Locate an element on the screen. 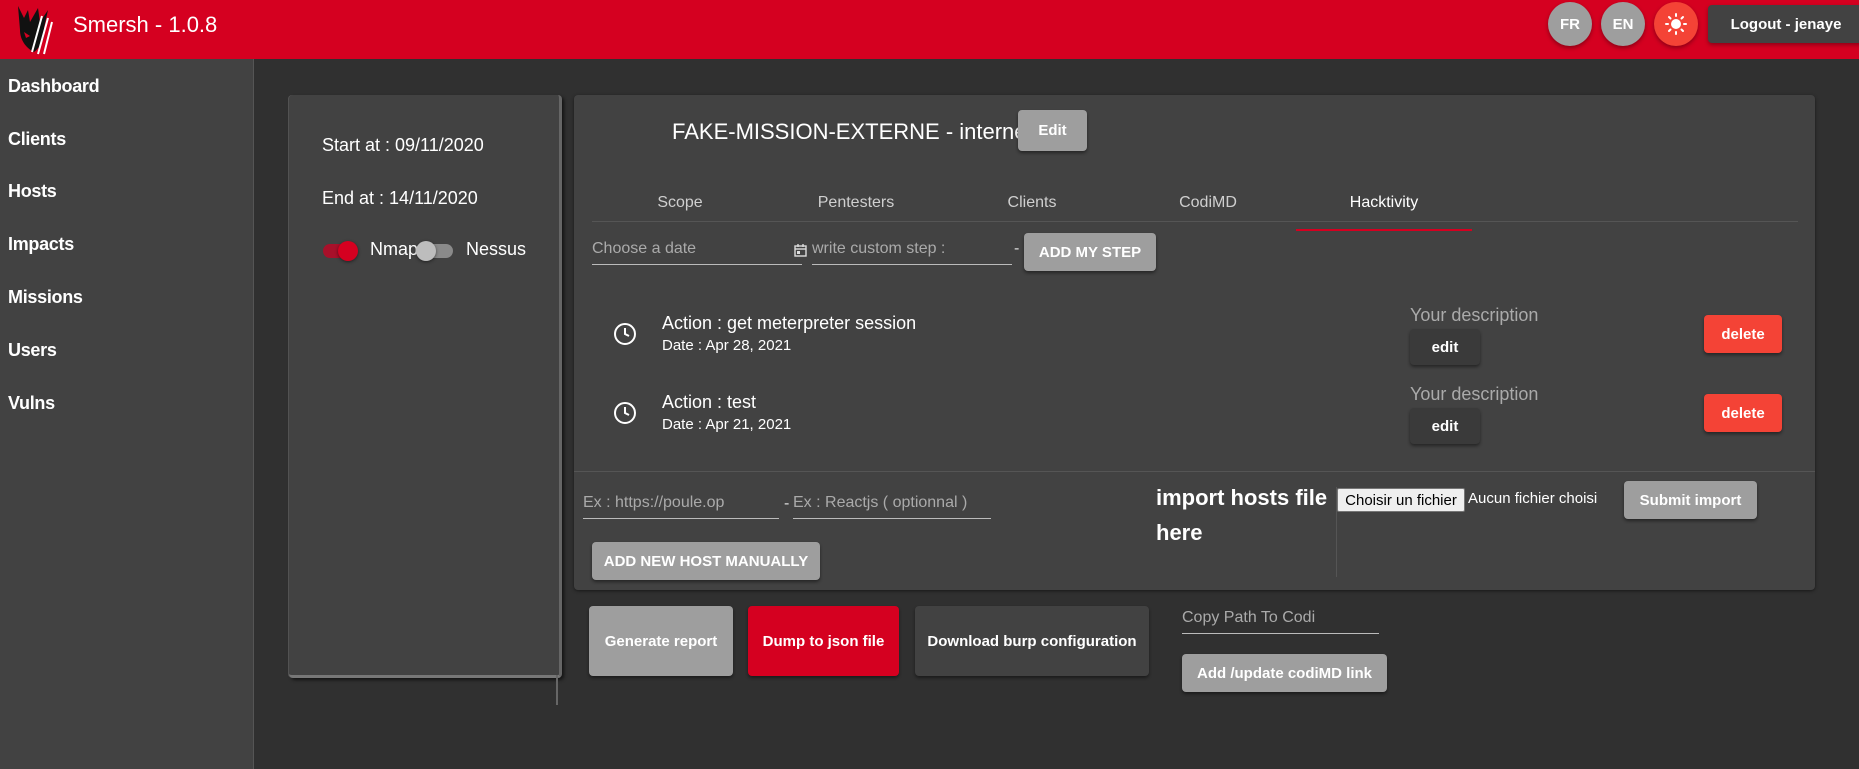 The image size is (1859, 769). add-host-manually-button: ADD NEW HOST MANUALLY is located at coordinates (706, 561).